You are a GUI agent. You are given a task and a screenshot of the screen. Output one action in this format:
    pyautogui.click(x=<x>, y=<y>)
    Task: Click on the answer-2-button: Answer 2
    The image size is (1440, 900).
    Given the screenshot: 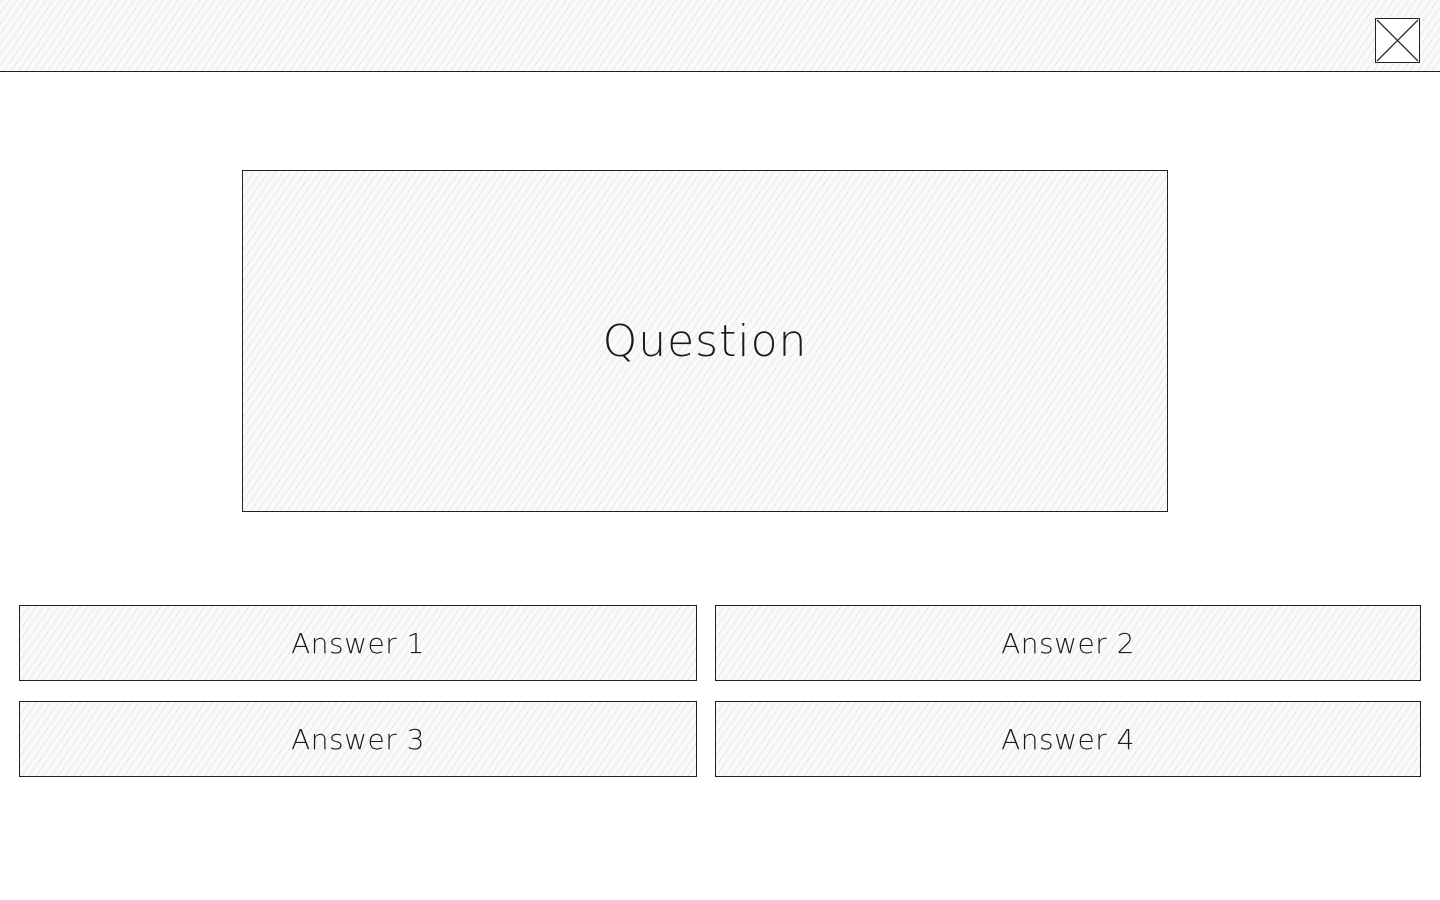 What is the action you would take?
    pyautogui.click(x=1068, y=643)
    